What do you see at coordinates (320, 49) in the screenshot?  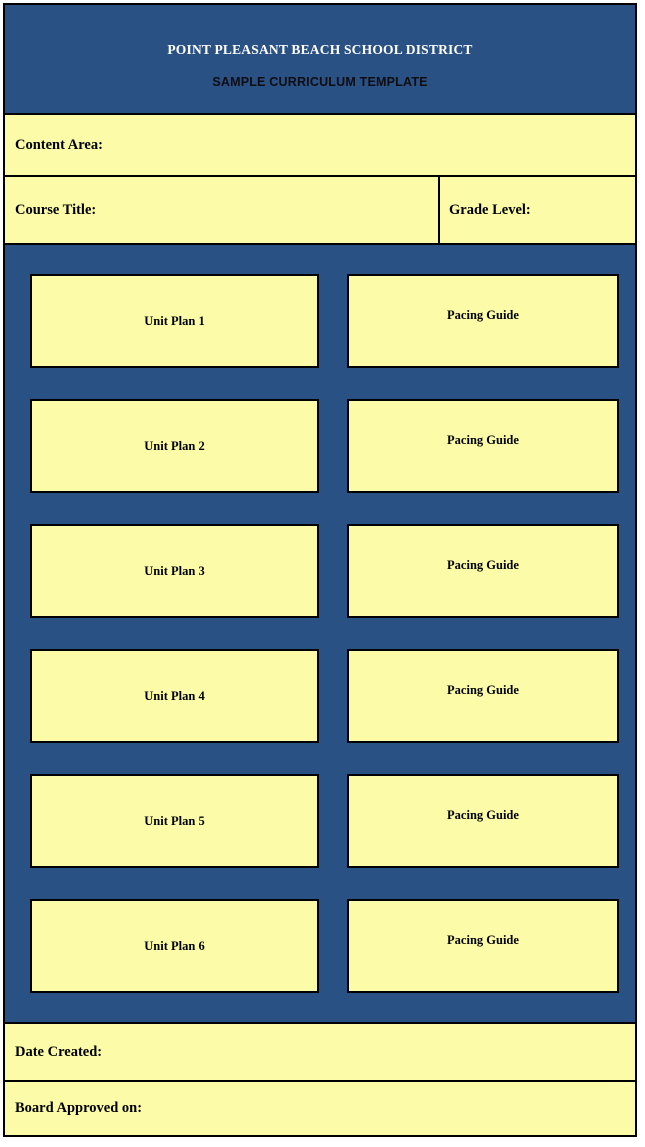 I see `district-title: POINT PLEASANT BEACH SCHOOL DISTRICT` at bounding box center [320, 49].